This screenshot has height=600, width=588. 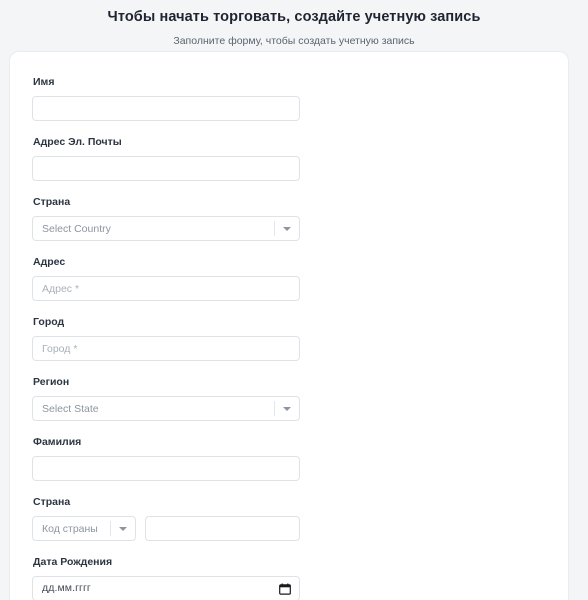 What do you see at coordinates (51, 382) in the screenshot?
I see `state-label: Регион` at bounding box center [51, 382].